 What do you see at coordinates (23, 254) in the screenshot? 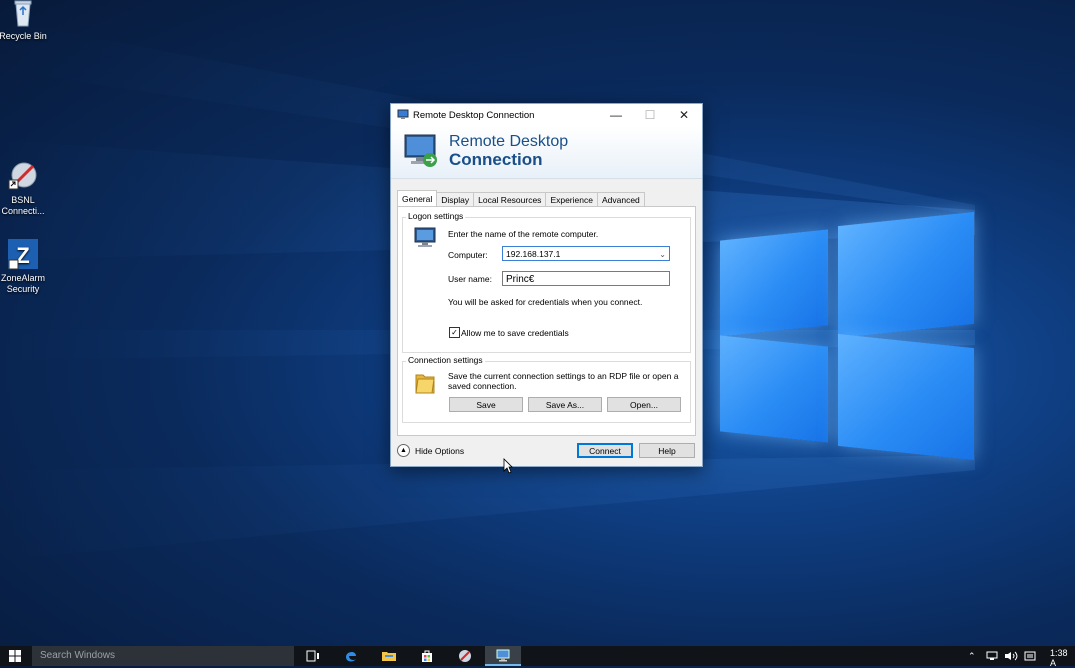
I see `zonealarm-icon: Z` at bounding box center [23, 254].